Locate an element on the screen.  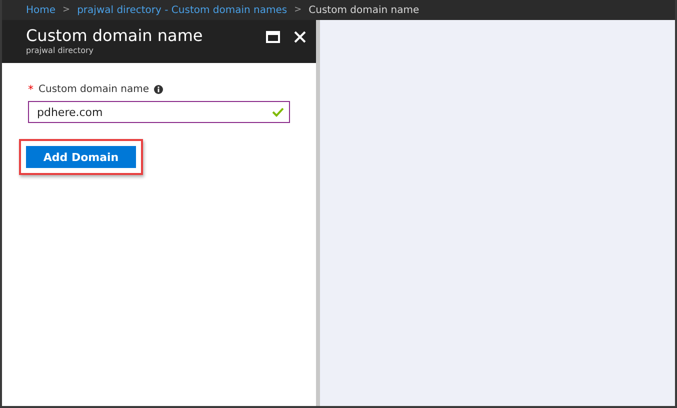
add-domain-button: Add Domain is located at coordinates (81, 157).